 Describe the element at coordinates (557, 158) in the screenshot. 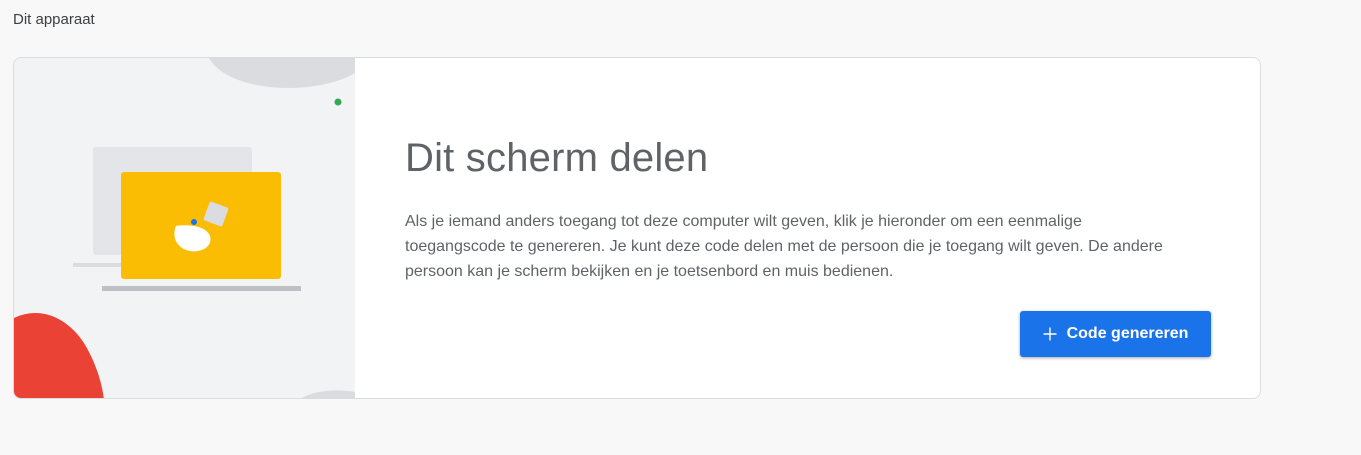

I see `card-title: Dit scherm delen` at that location.